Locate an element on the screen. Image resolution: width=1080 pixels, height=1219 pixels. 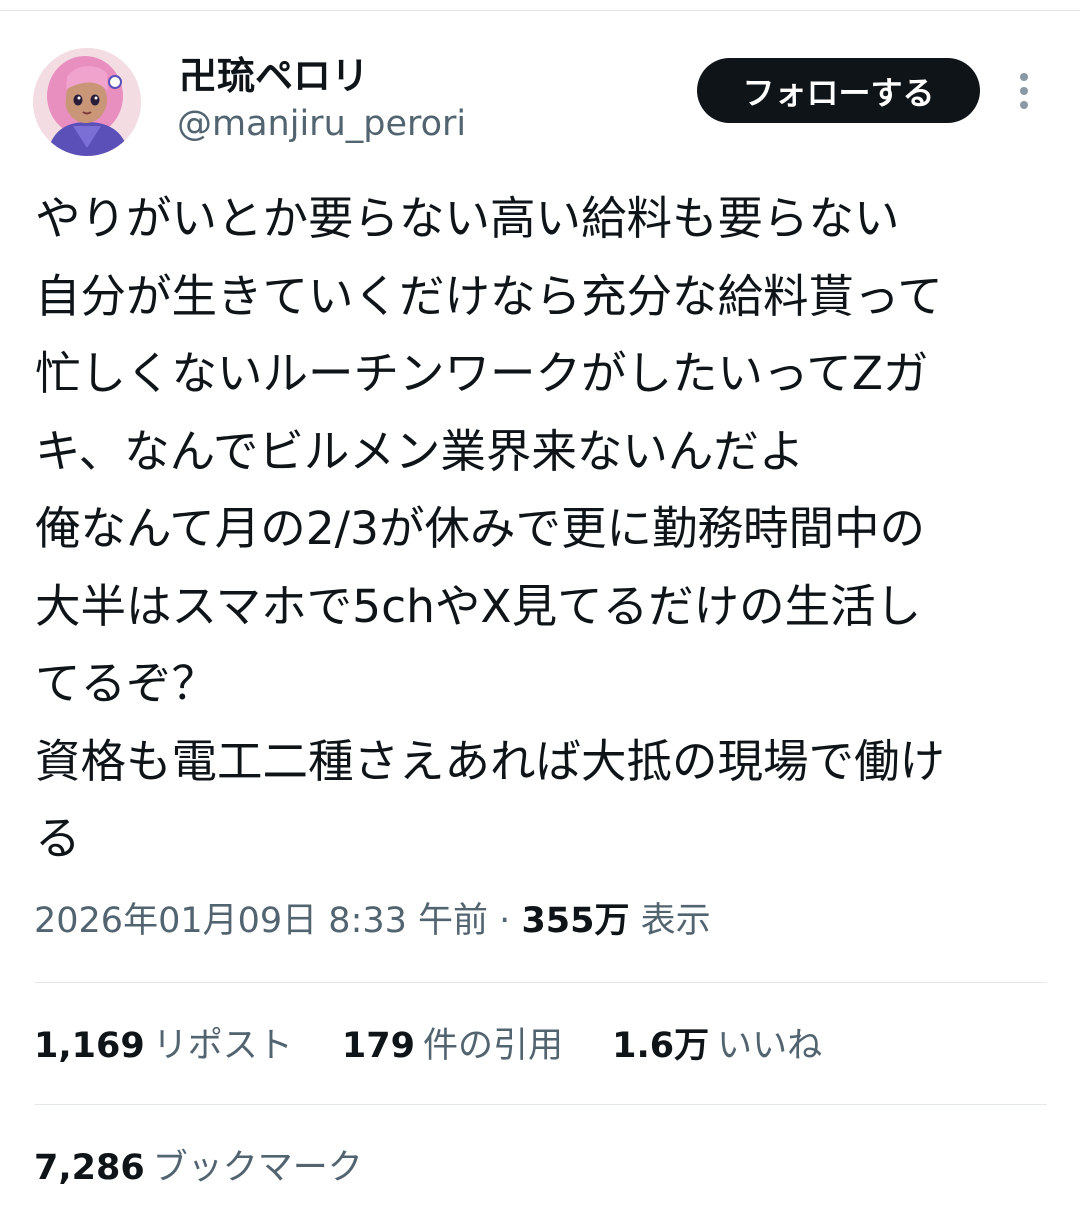
tweet-line: 大半はスマホで5chやX見てるだけの生活し is located at coordinates (478, 606).